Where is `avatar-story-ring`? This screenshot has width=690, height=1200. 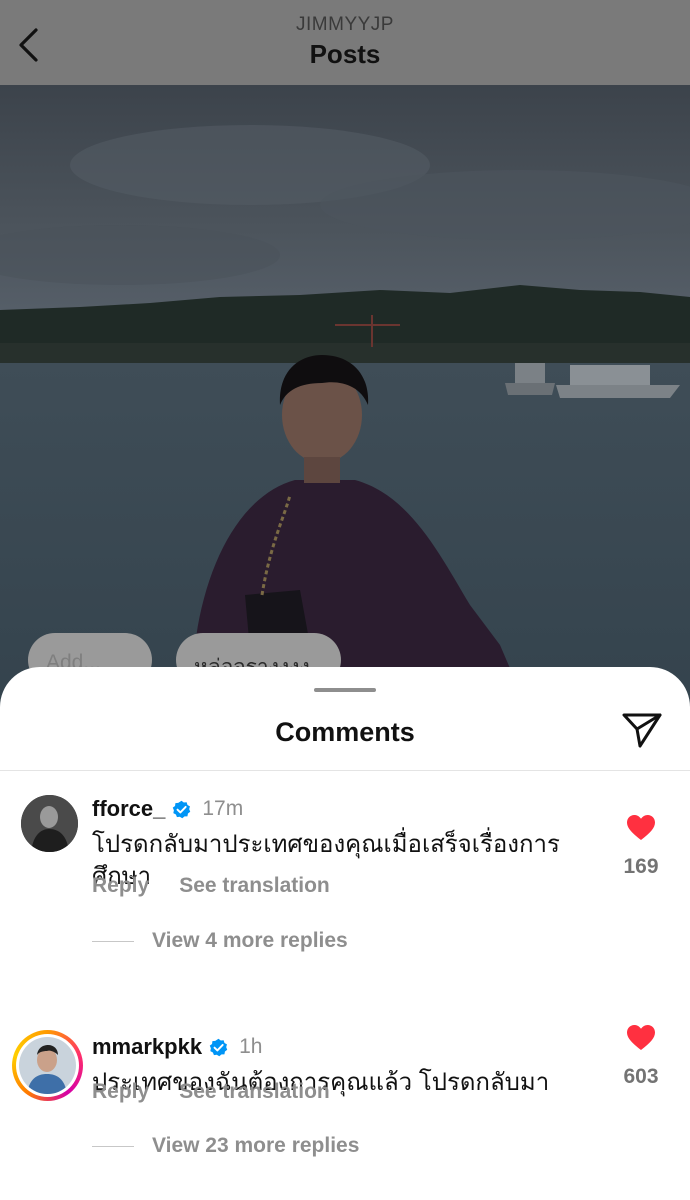
avatar-story-ring is located at coordinates (47, 1065).